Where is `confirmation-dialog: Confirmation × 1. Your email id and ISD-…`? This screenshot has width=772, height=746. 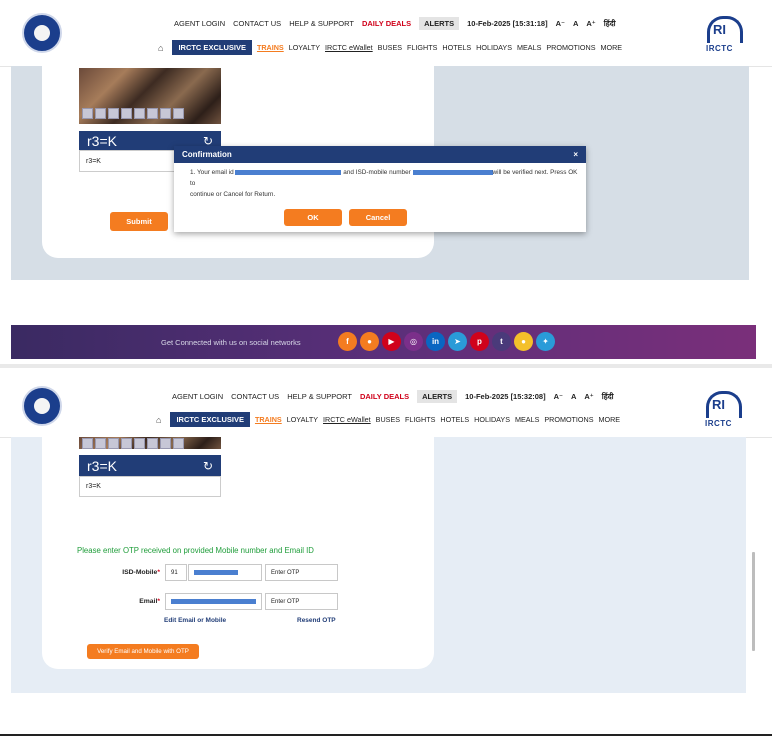
confirmation-dialog: Confirmation × 1. Your email id and ISD-… is located at coordinates (380, 189).